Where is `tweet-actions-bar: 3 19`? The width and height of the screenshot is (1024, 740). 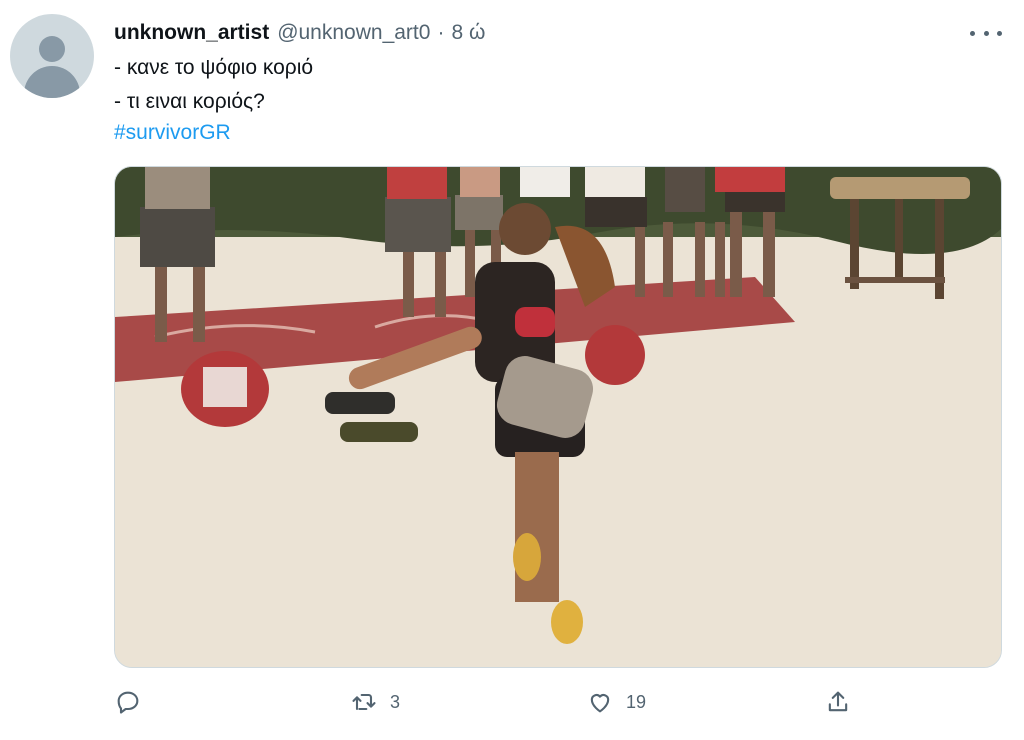 tweet-actions-bar: 3 19 is located at coordinates (564, 702).